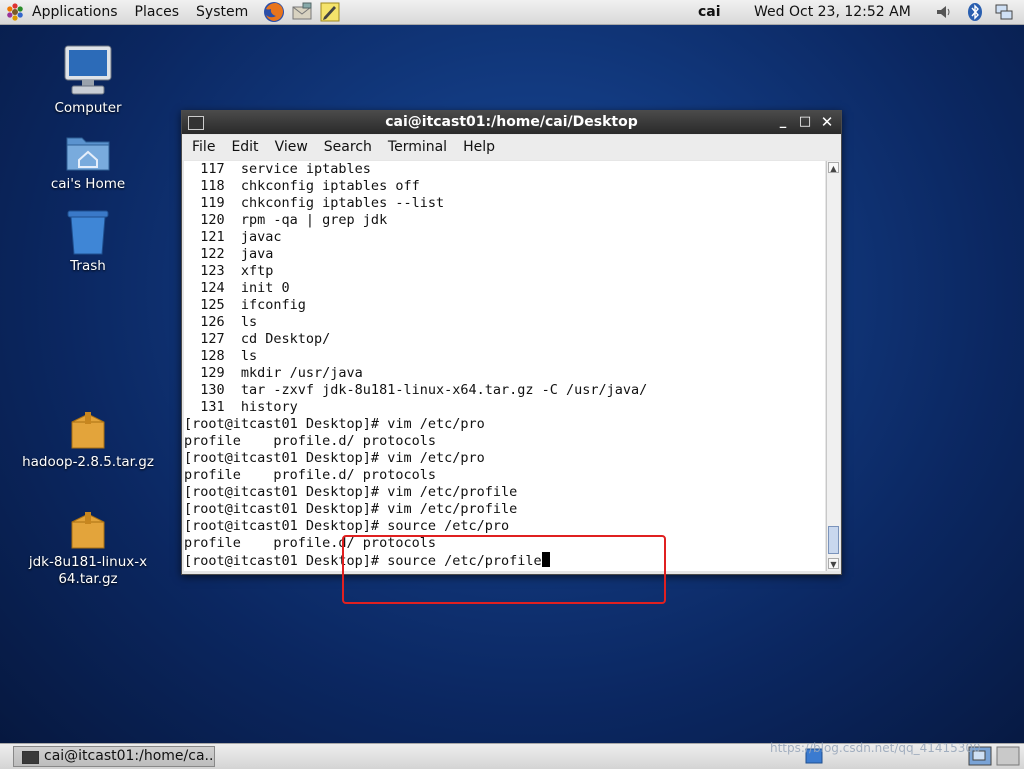  I want to click on menu-system: System, so click(222, 12).